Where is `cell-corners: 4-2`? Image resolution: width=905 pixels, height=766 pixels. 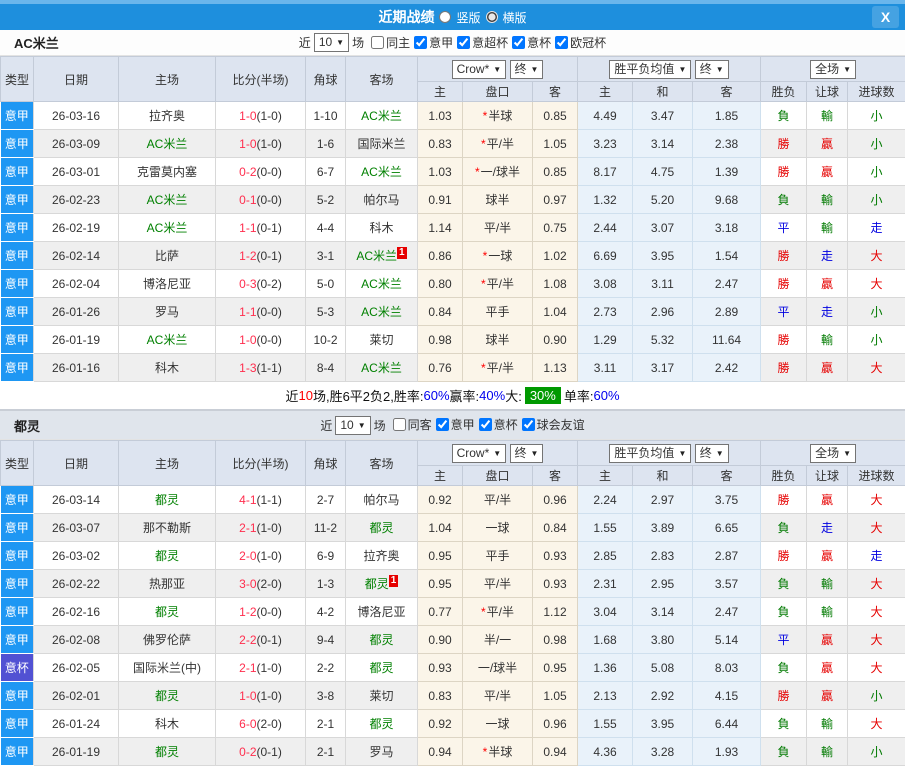 cell-corners: 4-2 is located at coordinates (326, 612).